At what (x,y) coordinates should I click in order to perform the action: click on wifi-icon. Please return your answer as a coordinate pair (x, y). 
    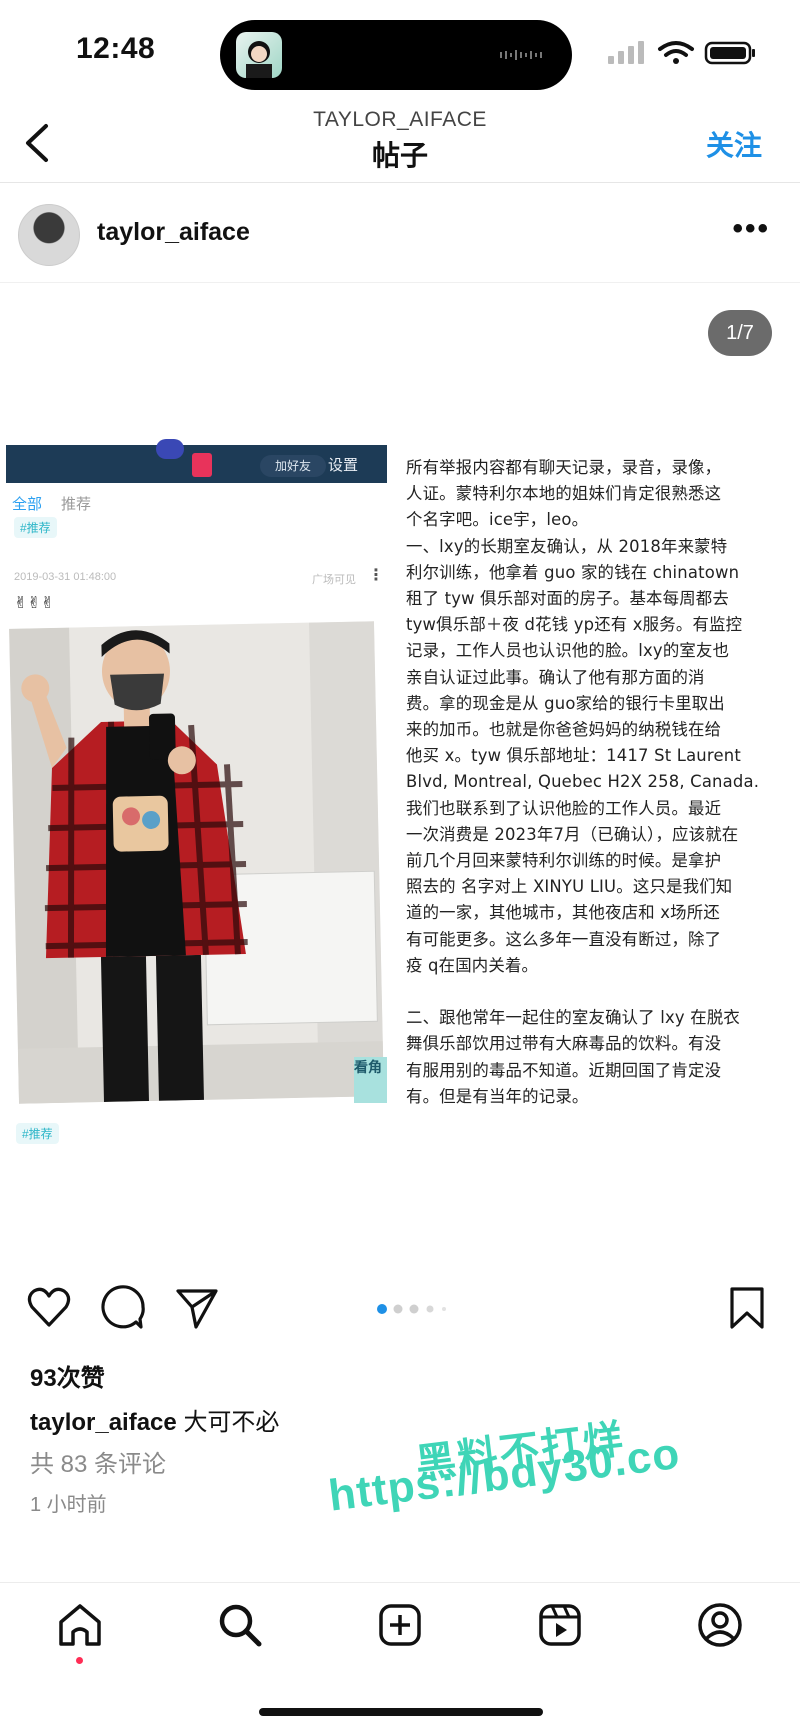
    Looking at the image, I should click on (676, 49).